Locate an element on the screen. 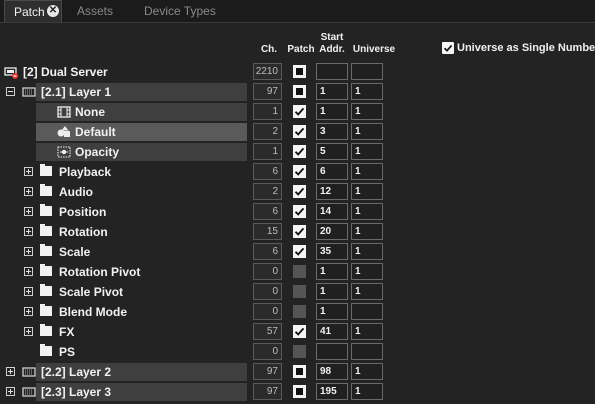  start-address-field: 5 is located at coordinates (332, 151).